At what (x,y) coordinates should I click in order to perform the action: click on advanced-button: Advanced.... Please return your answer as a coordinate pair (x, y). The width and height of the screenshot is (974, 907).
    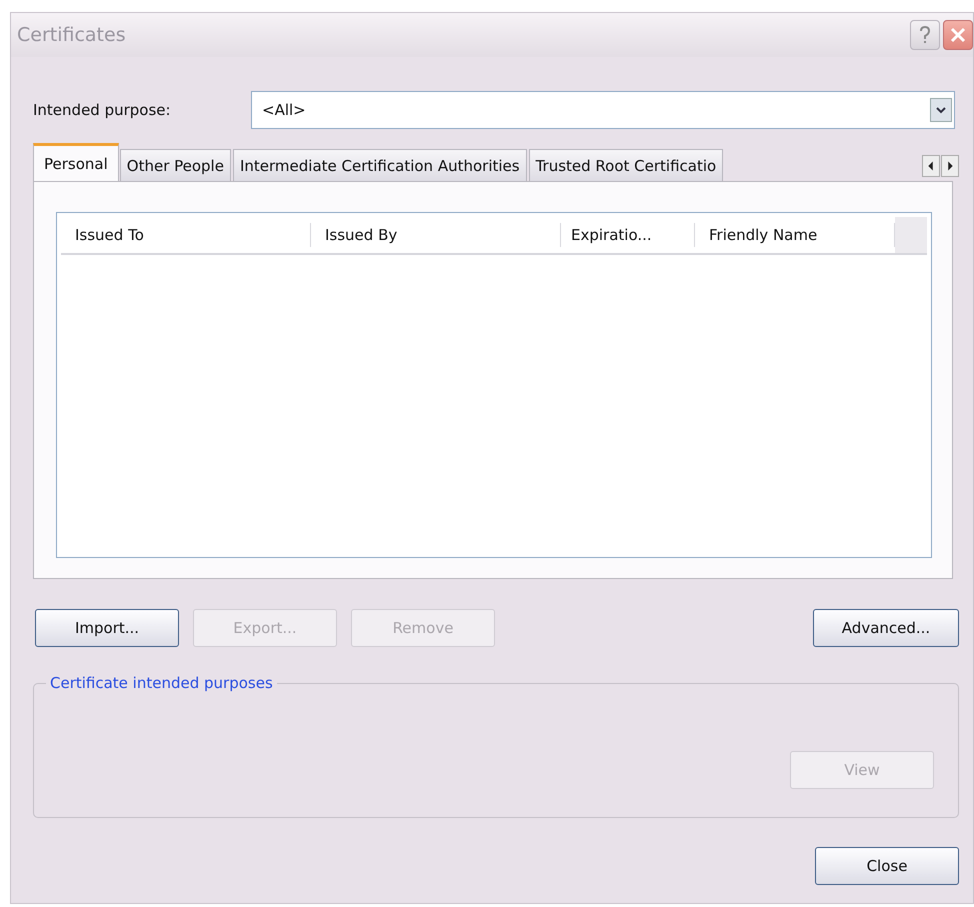
    Looking at the image, I should click on (886, 628).